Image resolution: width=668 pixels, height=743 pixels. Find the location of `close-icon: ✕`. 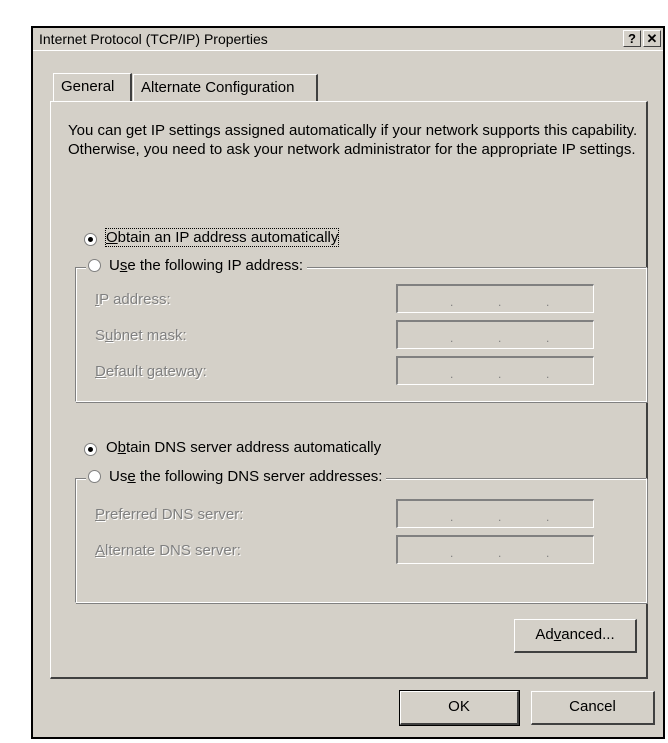

close-icon: ✕ is located at coordinates (652, 38).